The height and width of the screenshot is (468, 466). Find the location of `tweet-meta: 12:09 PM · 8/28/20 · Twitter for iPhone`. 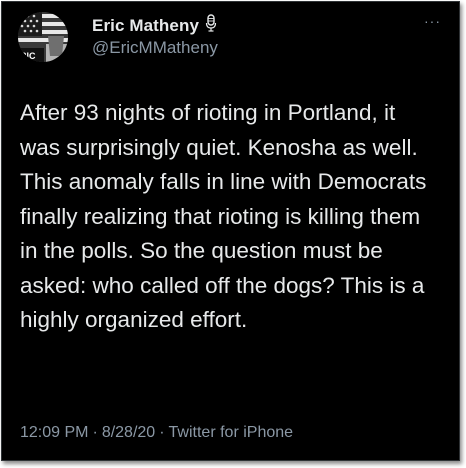

tweet-meta: 12:09 PM · 8/28/20 · Twitter for iPhone is located at coordinates (156, 433).